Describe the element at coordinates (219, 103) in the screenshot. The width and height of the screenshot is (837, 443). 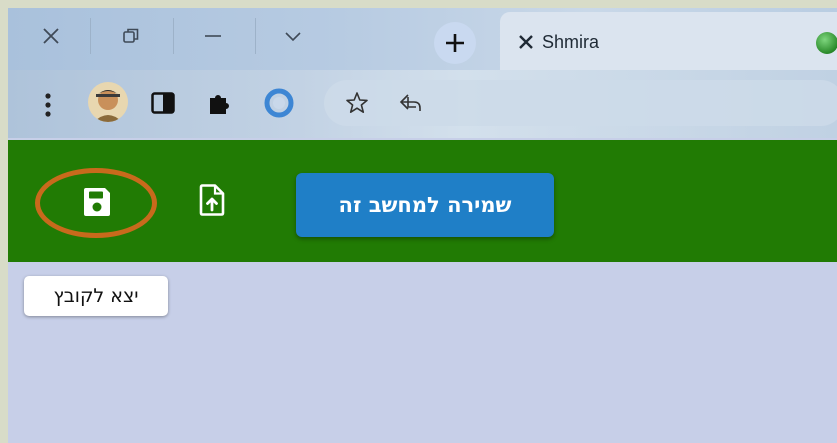
I see `puzzle-icon` at that location.